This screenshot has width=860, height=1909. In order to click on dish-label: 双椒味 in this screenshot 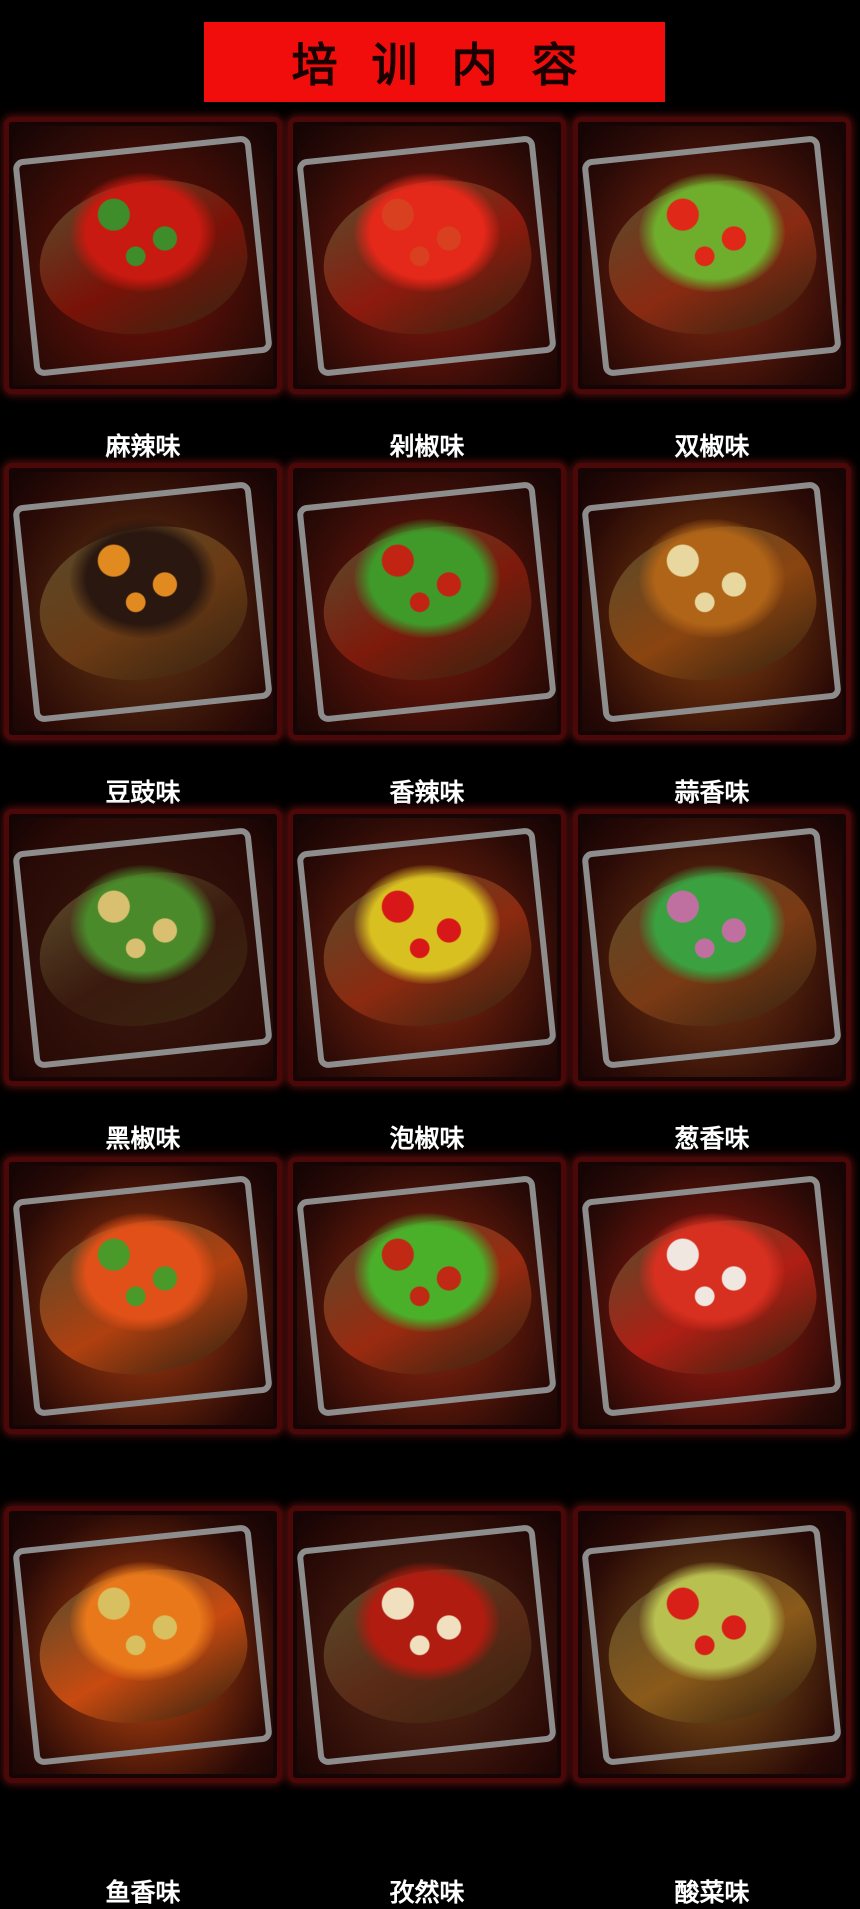, I will do `click(712, 446)`.